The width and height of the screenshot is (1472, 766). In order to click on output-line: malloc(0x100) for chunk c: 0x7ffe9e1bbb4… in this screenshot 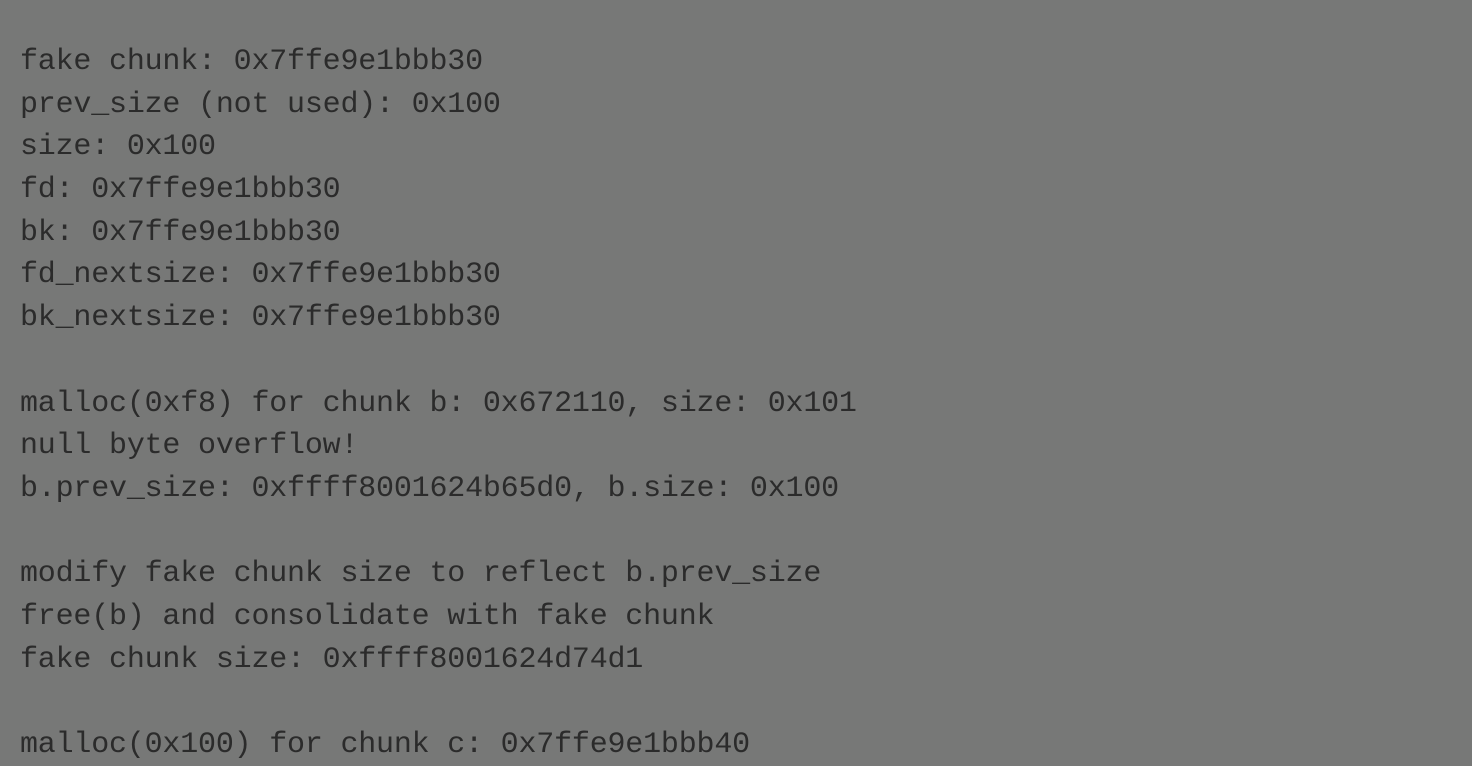, I will do `click(385, 745)`.